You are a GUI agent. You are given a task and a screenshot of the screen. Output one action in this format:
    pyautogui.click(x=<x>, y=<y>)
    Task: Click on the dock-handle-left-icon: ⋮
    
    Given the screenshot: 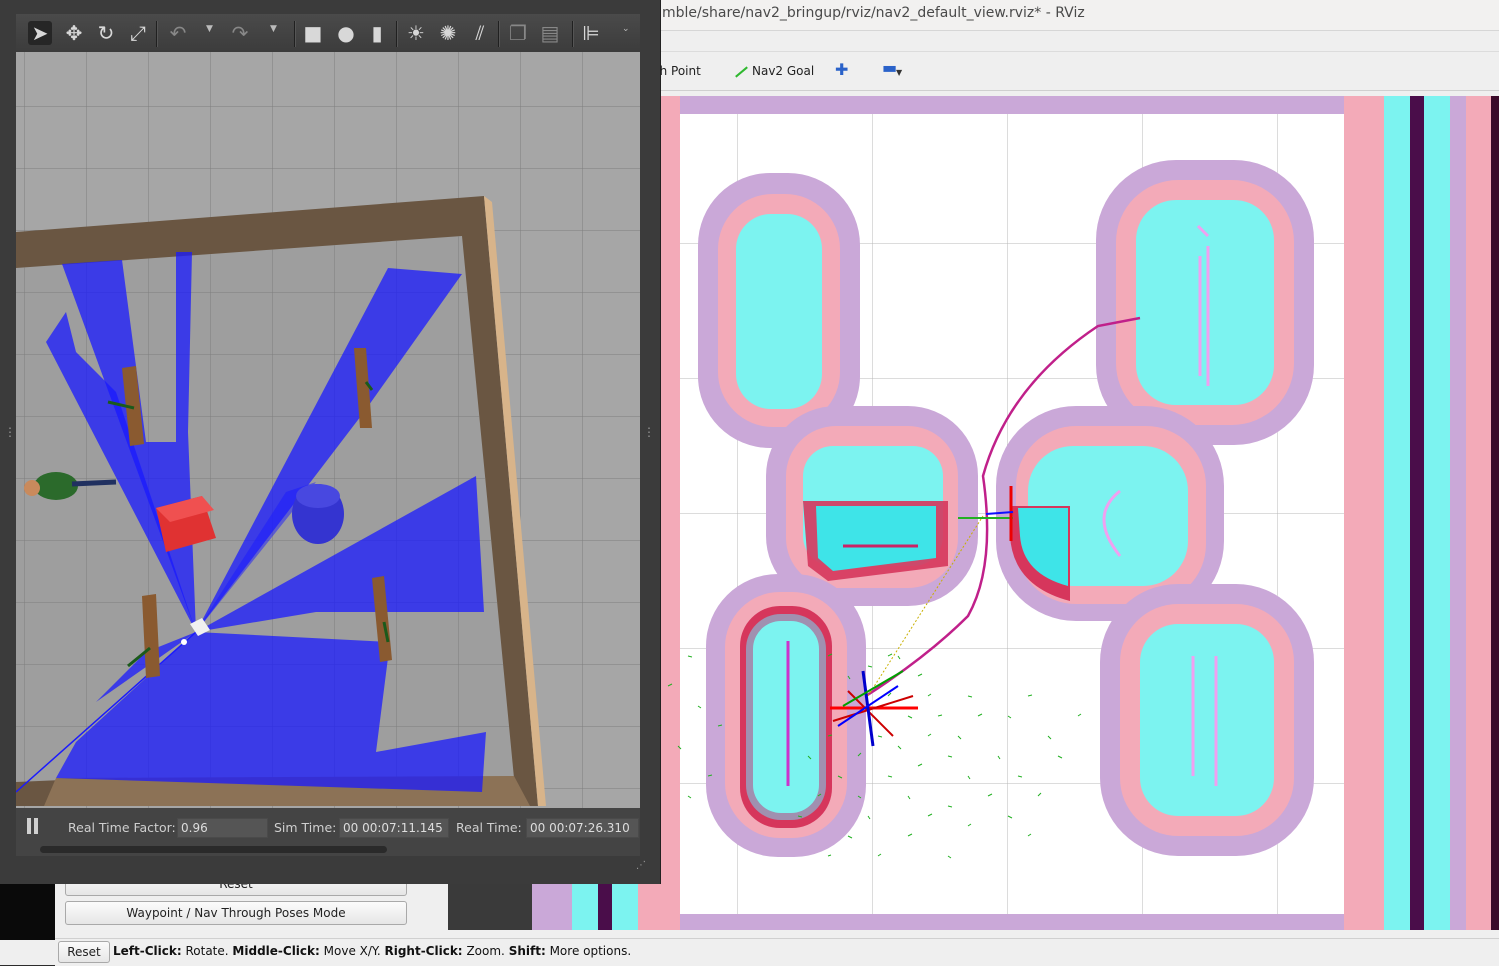 What is the action you would take?
    pyautogui.click(x=10, y=432)
    